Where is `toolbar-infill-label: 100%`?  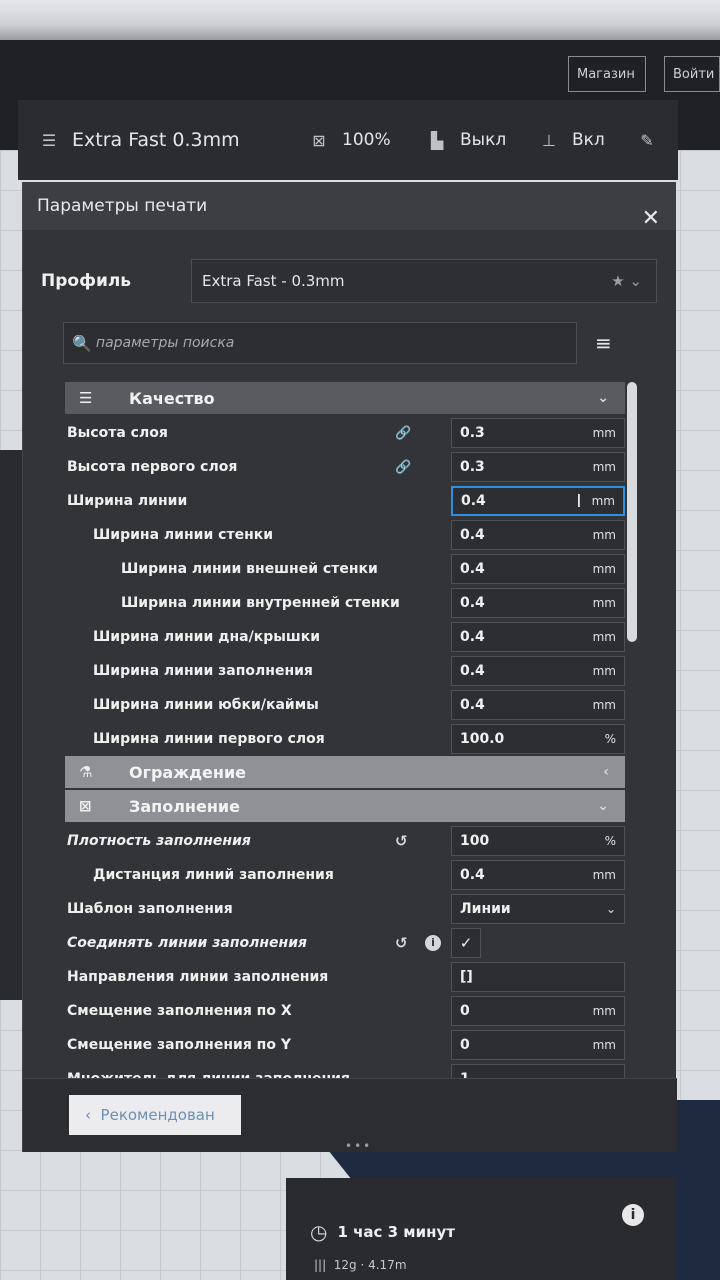
toolbar-infill-label: 100% is located at coordinates (366, 140).